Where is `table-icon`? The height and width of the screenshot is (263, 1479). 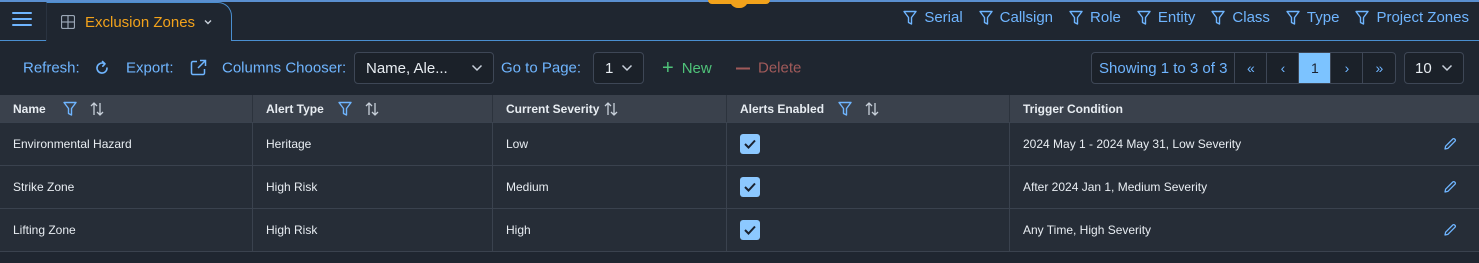
table-icon is located at coordinates (68, 22).